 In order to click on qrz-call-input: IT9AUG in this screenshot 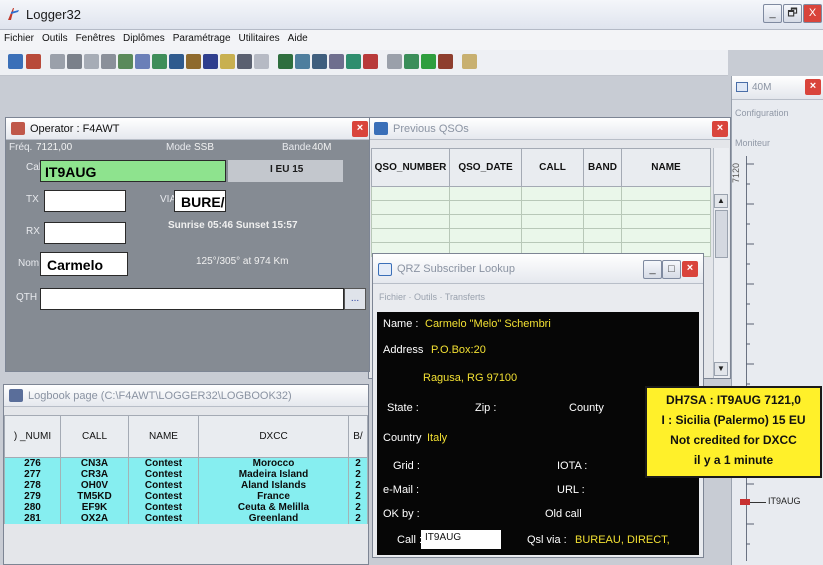, I will do `click(461, 539)`.